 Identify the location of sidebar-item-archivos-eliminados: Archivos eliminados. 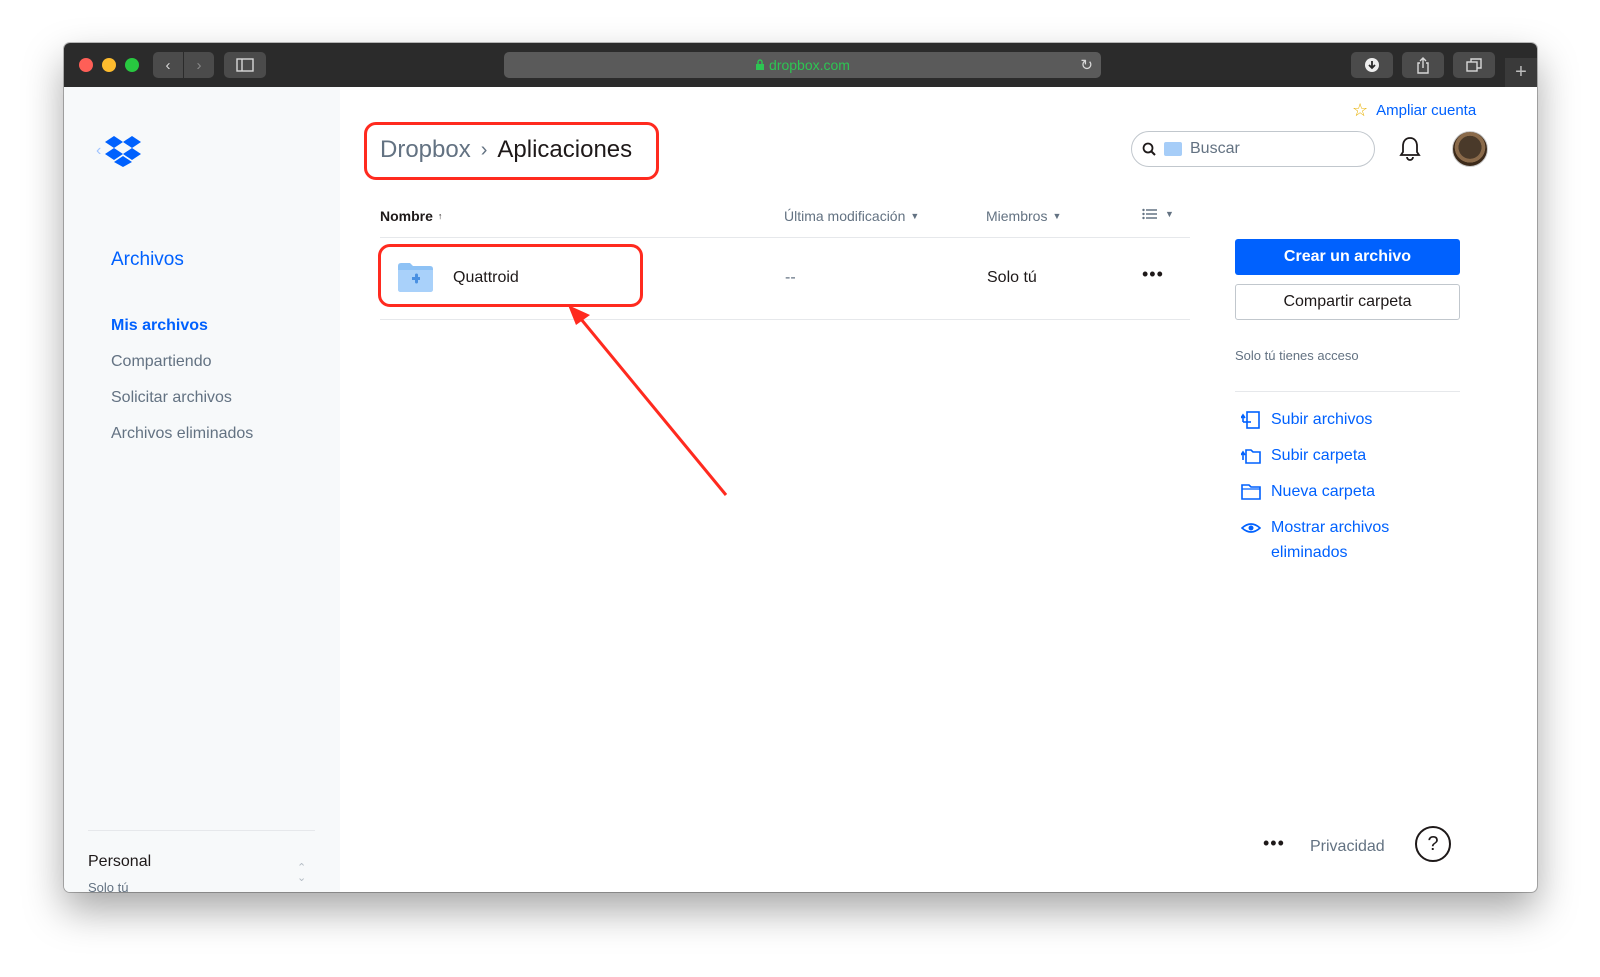
(182, 434).